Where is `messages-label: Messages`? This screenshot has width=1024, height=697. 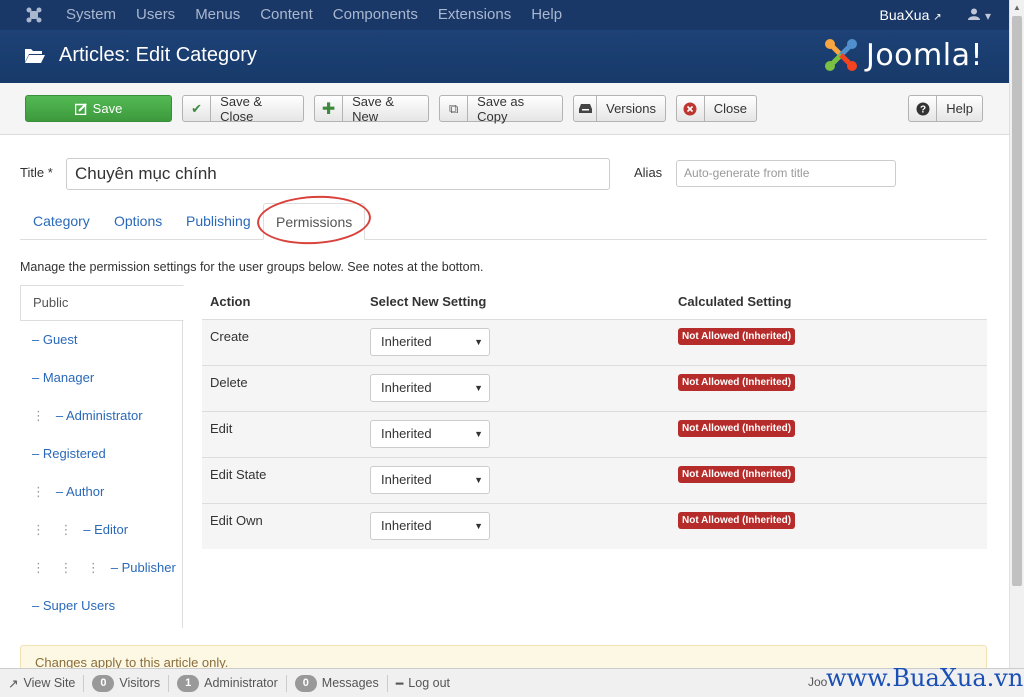 messages-label: Messages is located at coordinates (350, 683).